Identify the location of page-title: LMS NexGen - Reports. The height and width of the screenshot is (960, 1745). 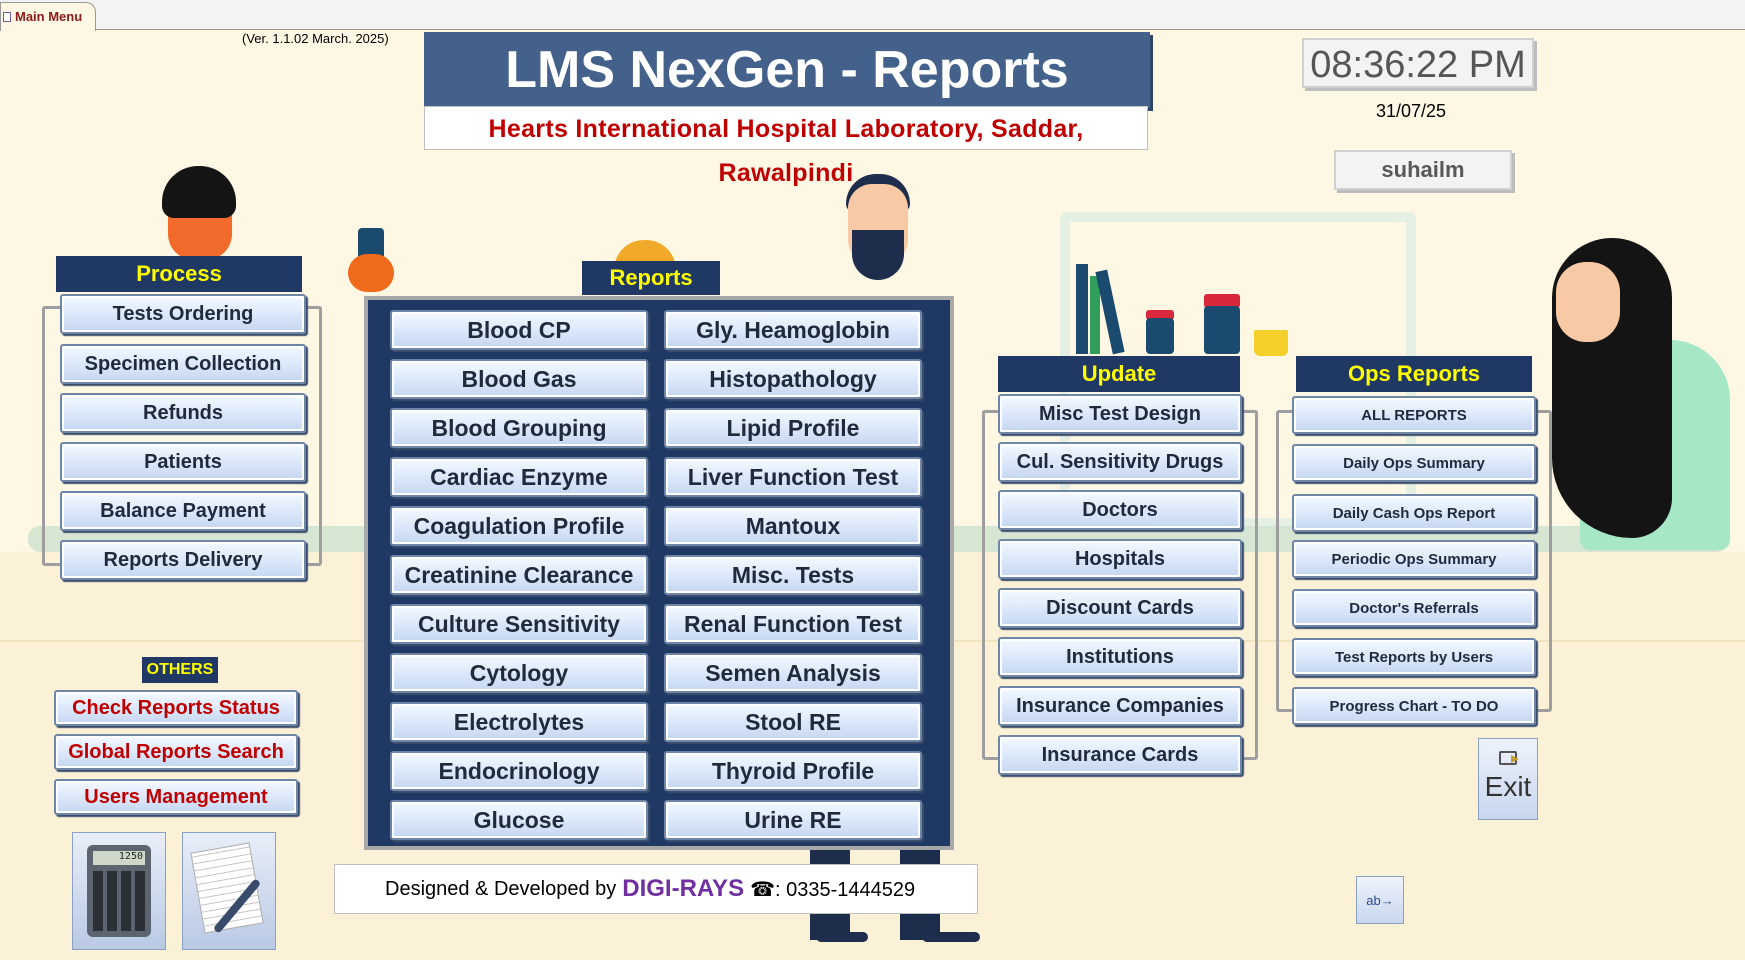
(787, 70).